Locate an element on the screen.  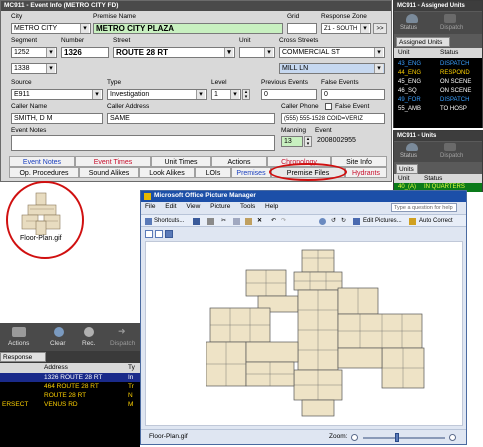
assigned-unit-row: 44_ENG RESPOND is located at coordinates (438, 73).